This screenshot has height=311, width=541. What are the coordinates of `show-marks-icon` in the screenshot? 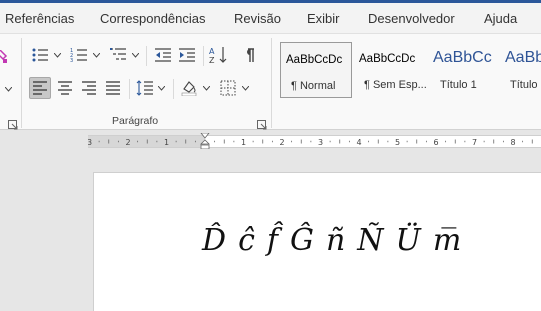 It's located at (249, 55).